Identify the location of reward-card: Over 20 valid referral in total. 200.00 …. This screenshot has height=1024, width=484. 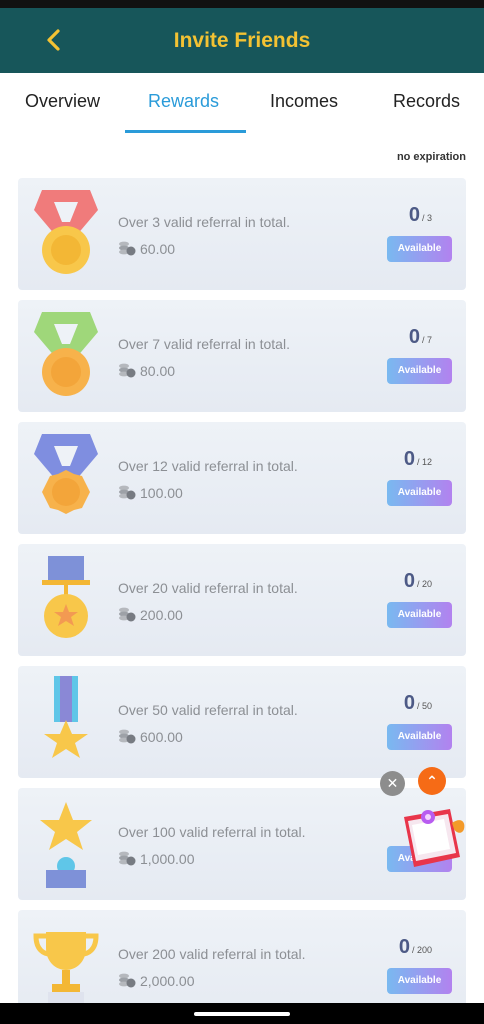
(242, 600).